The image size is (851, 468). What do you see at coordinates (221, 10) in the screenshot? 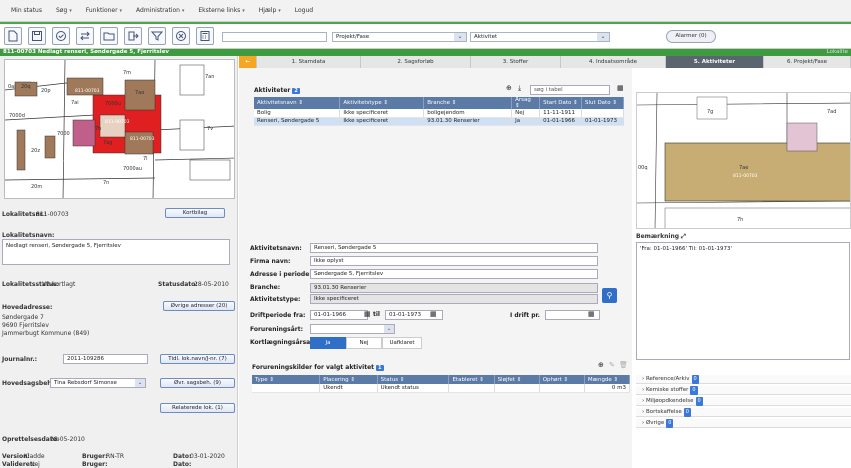
I see `menu-eksterne-links: Eksterne links ▾` at bounding box center [221, 10].